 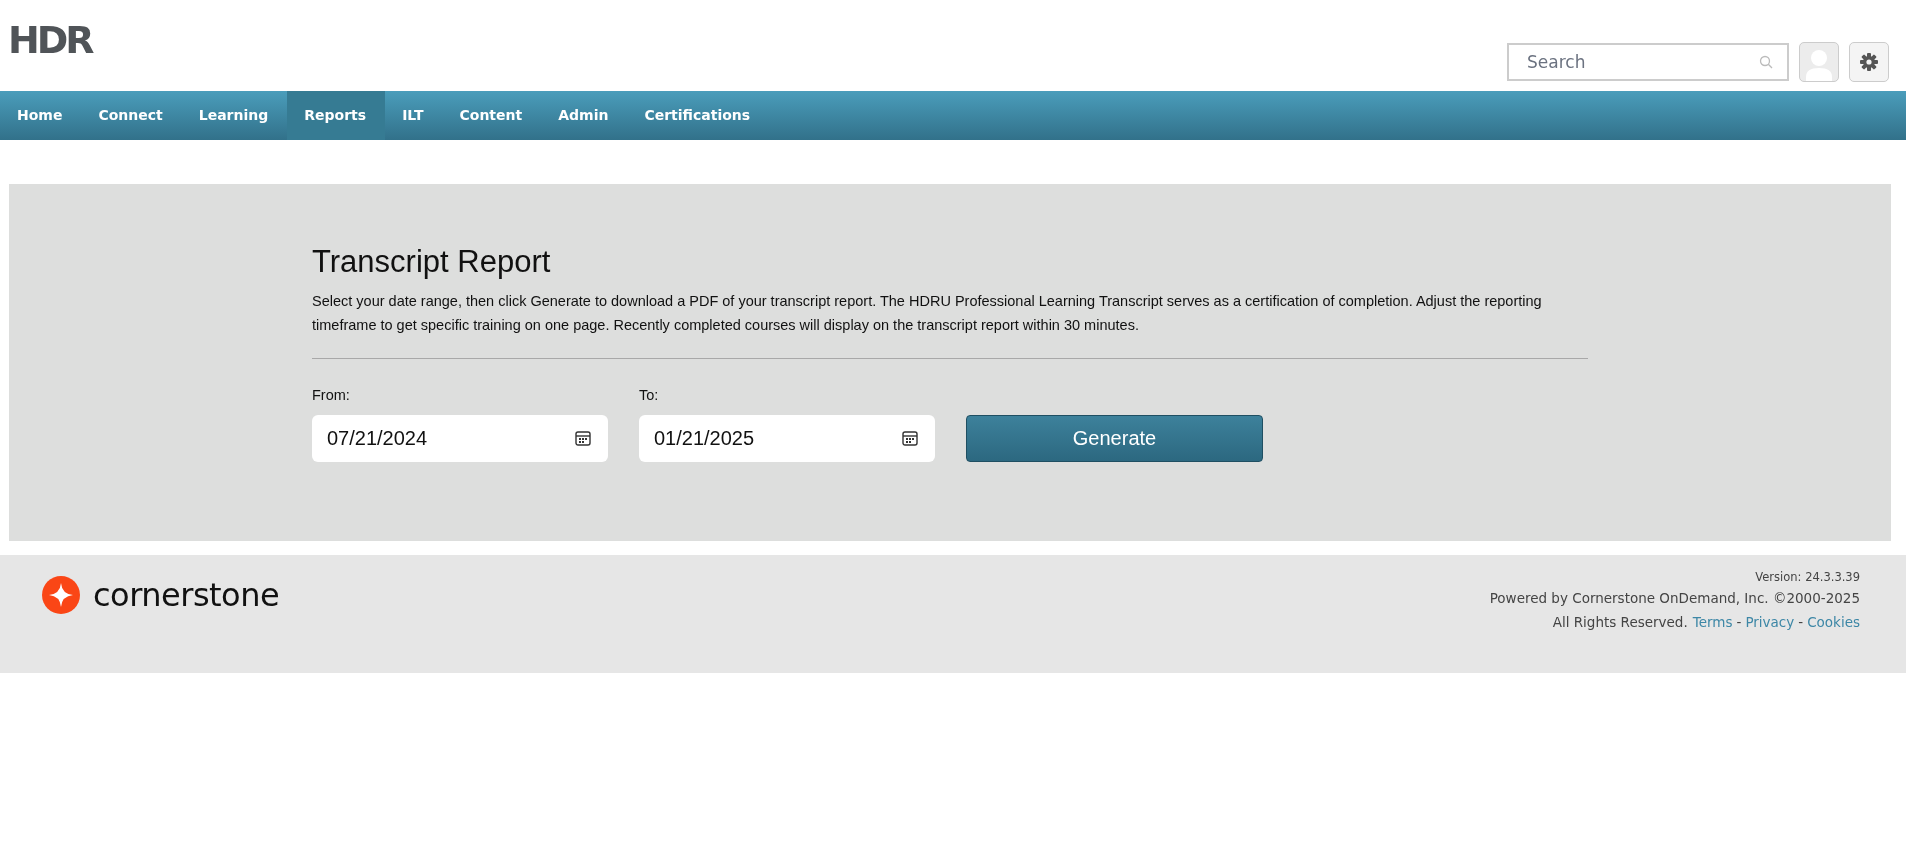 What do you see at coordinates (927, 313) in the screenshot?
I see `report-description: Select your date range, then click Generate to download a PDF of your transcript report. The HDRU Professional Learning Transcript serves as a certification of completion. Adjust the reporting timeframe to get specific training on one page. Recently completed courses will display on the transcript report within 30 minutes.` at bounding box center [927, 313].